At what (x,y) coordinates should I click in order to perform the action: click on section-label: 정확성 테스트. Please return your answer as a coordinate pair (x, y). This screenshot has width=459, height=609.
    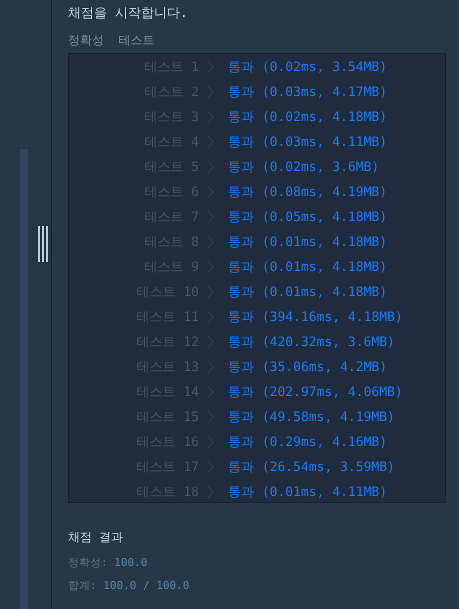
    Looking at the image, I should click on (112, 40).